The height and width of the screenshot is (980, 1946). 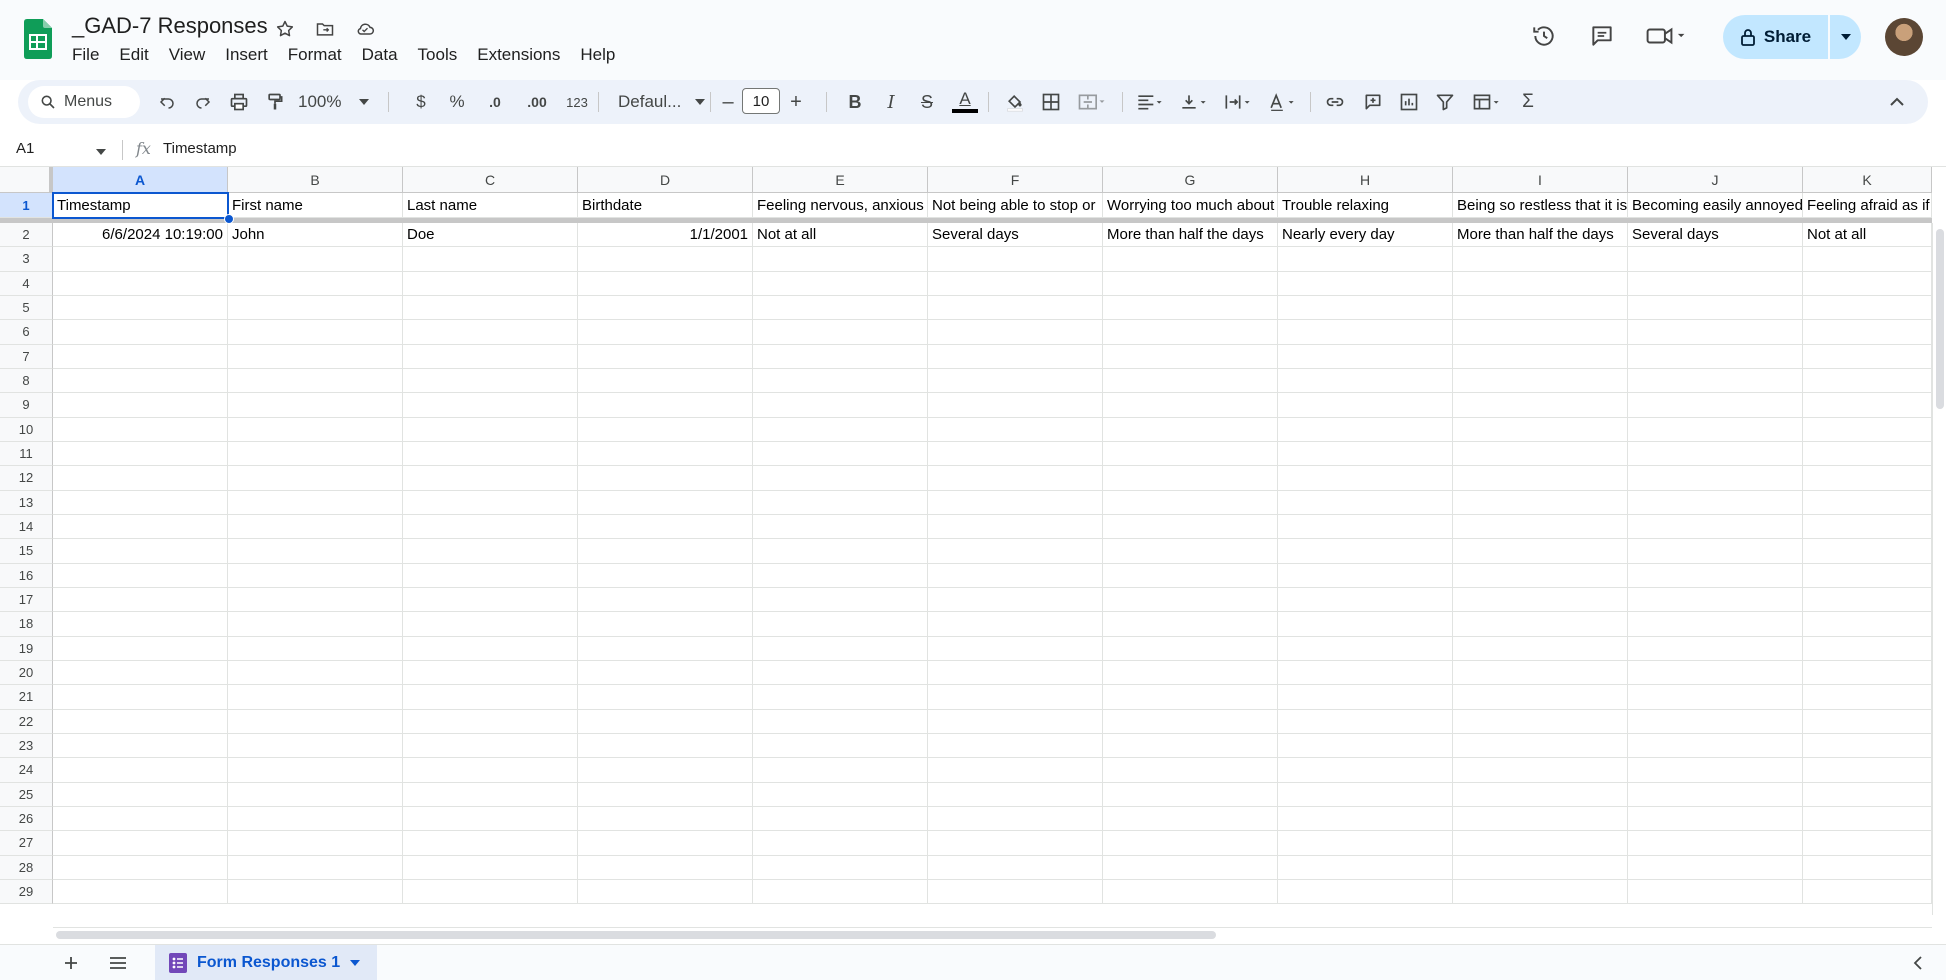 What do you see at coordinates (490, 624) in the screenshot?
I see `cell-c18` at bounding box center [490, 624].